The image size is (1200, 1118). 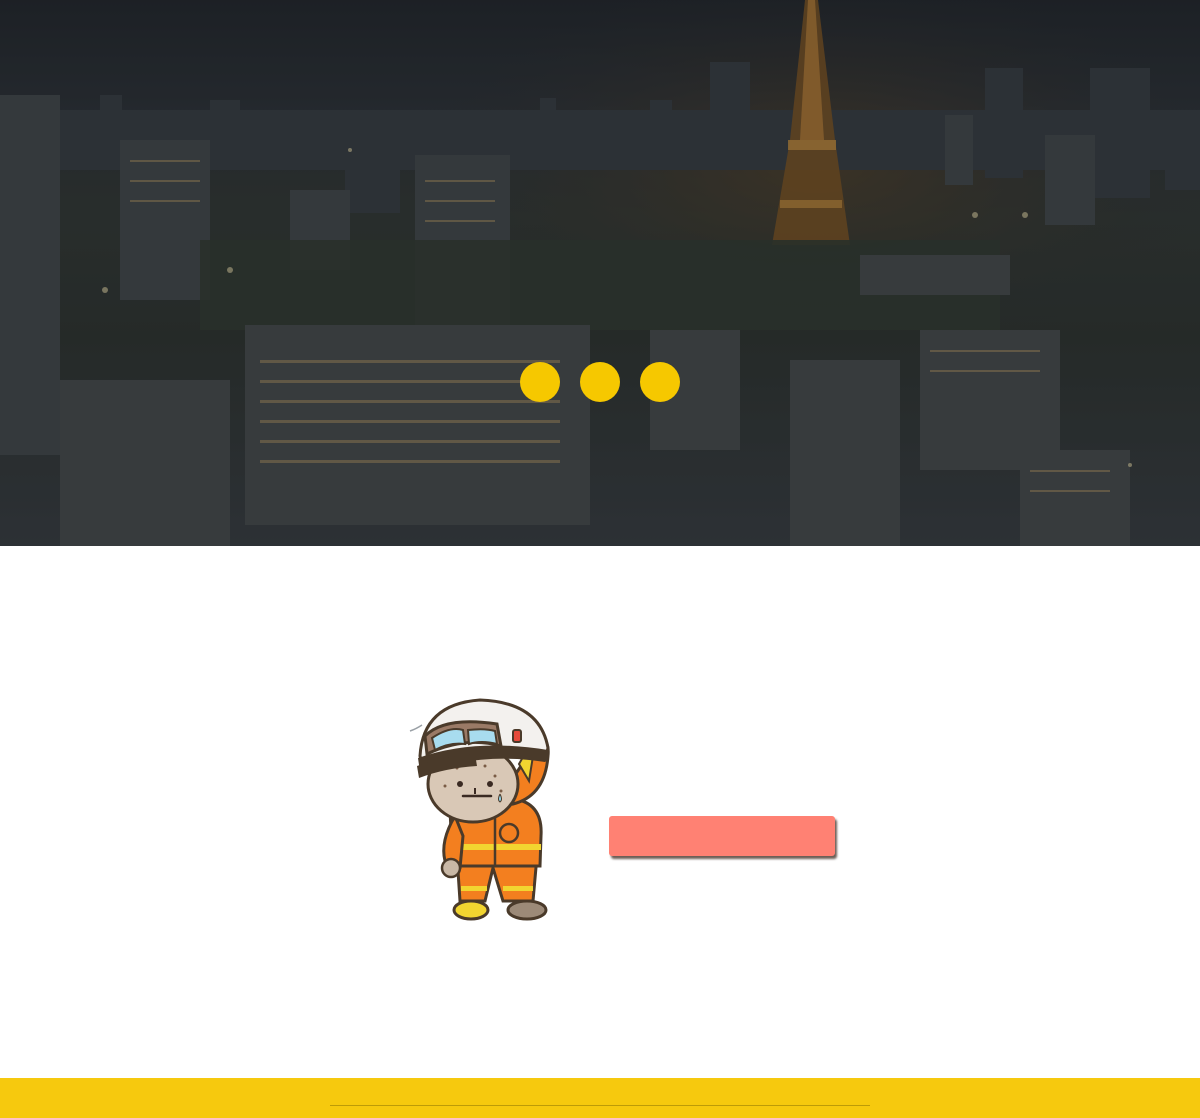 I want to click on loading-indicator, so click(x=600, y=382).